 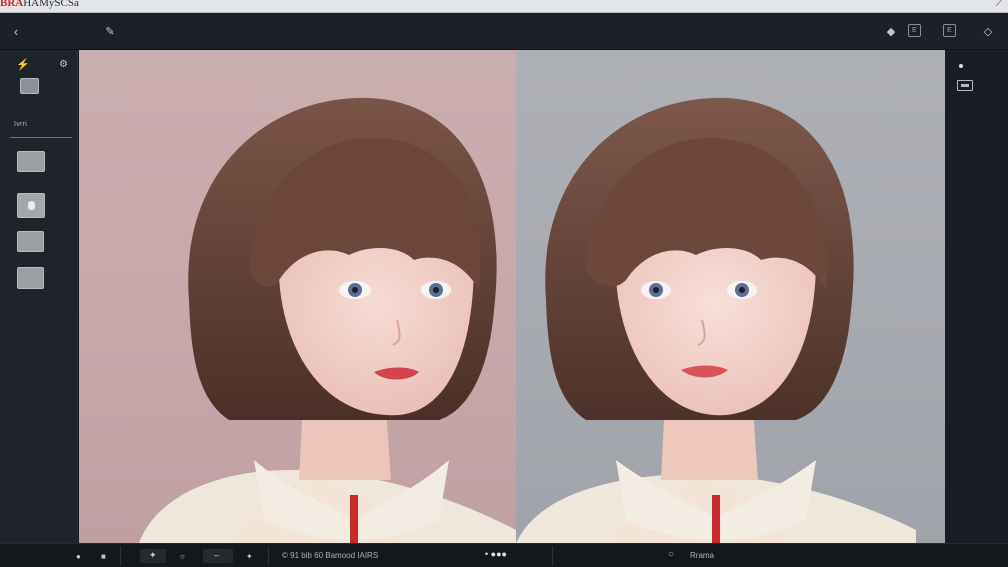 What do you see at coordinates (999, 4) in the screenshot?
I see `window-resize-icon: ⟋` at bounding box center [999, 4].